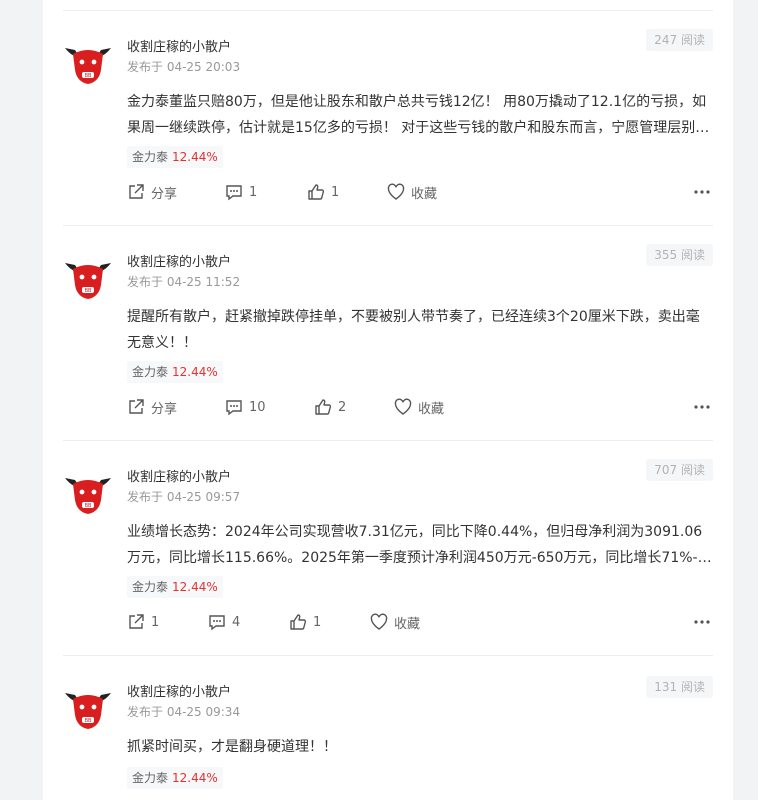 The image size is (758, 800). I want to click on share-button: 1, so click(143, 622).